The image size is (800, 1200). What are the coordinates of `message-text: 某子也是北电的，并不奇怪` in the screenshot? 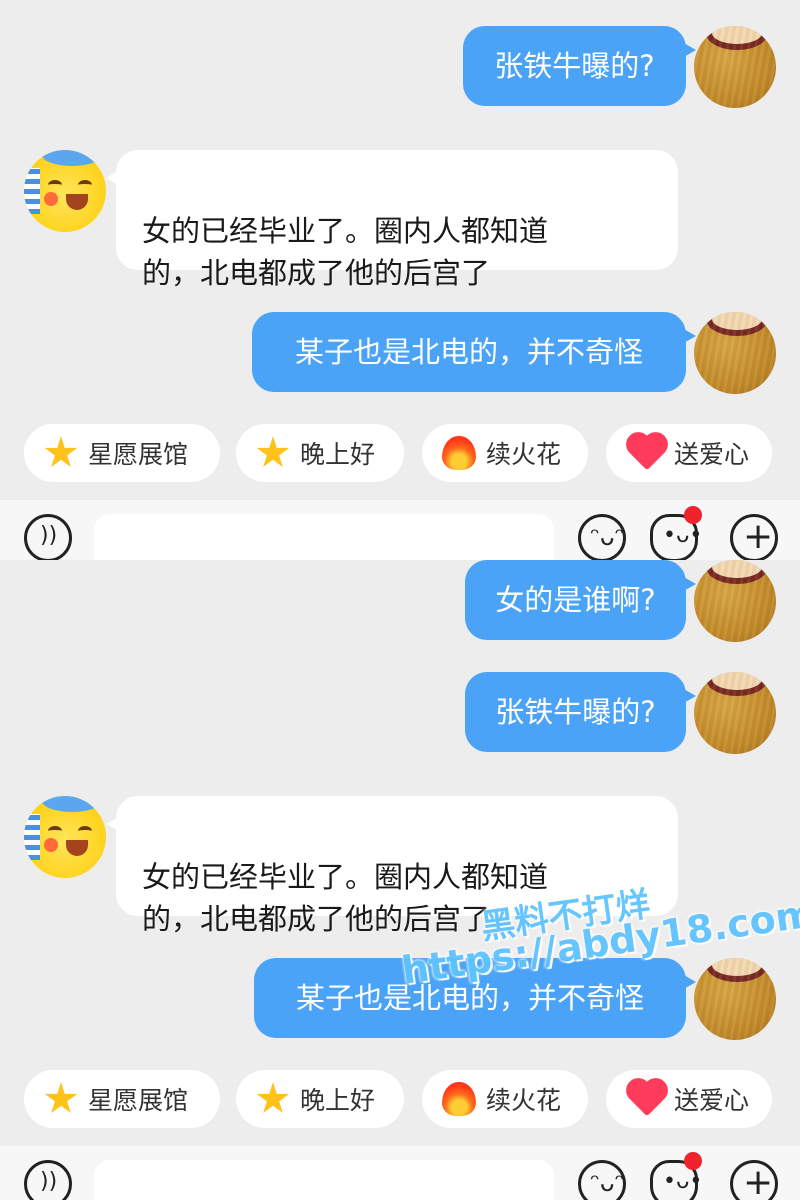 It's located at (468, 352).